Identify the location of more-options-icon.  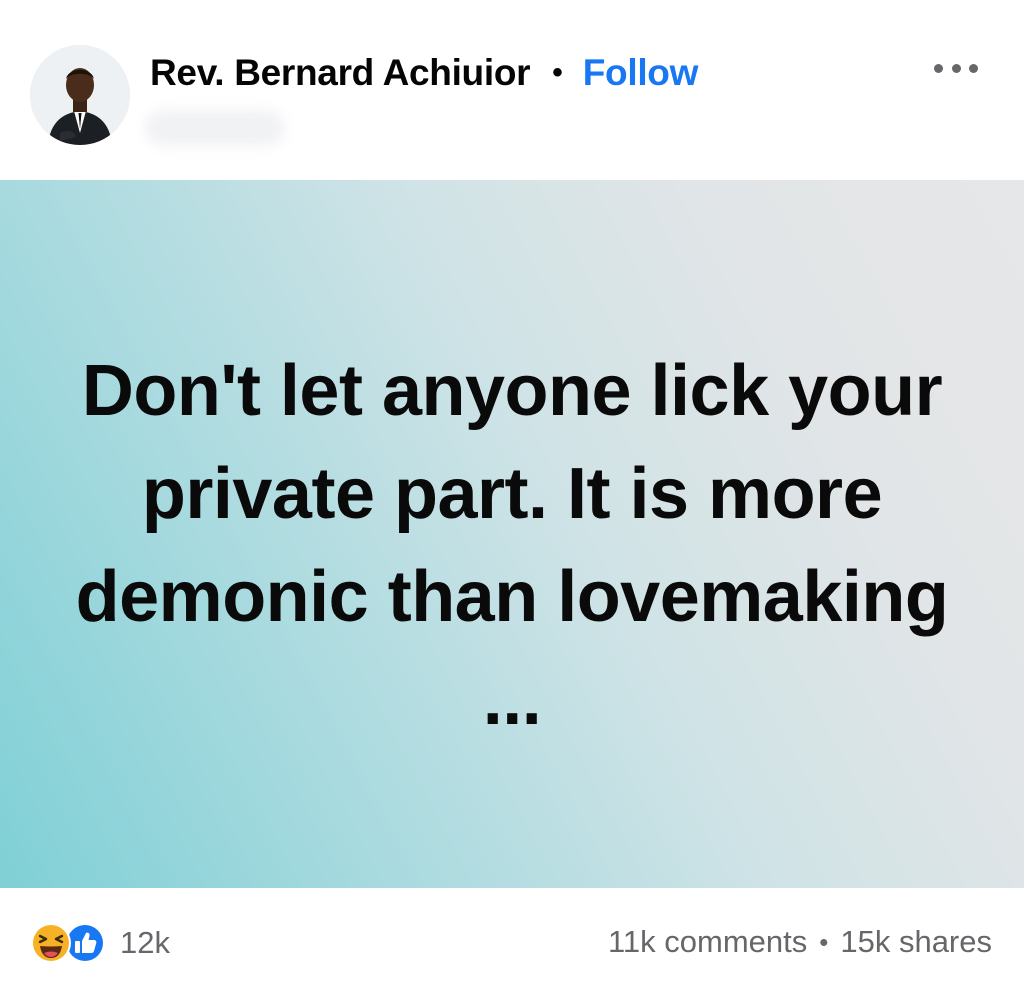
(956, 68).